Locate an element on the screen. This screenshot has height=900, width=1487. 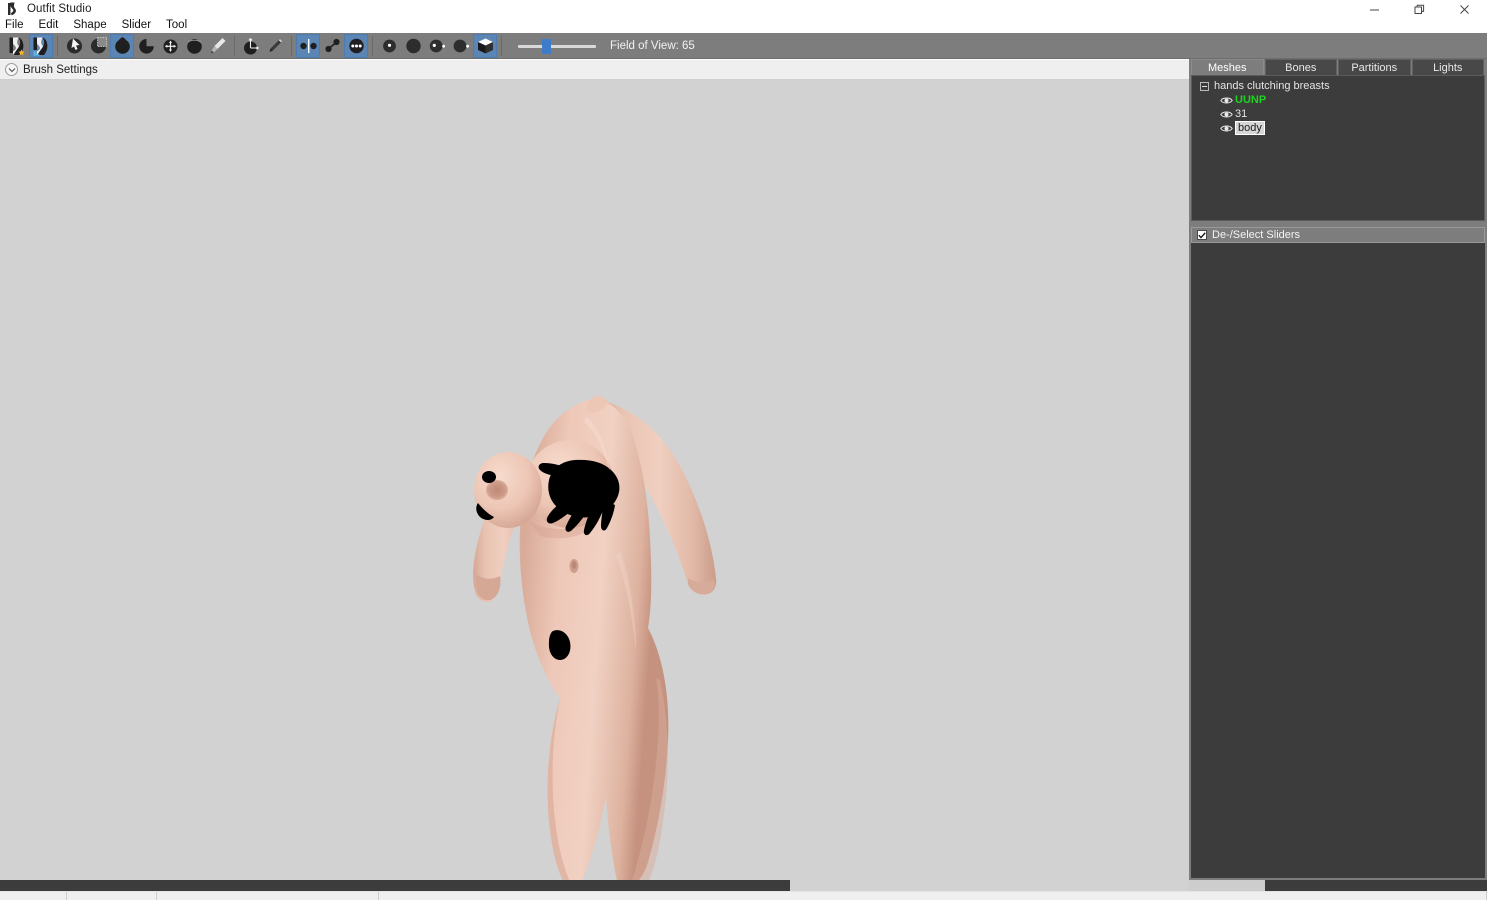
light-ambient-icon is located at coordinates (413, 46).